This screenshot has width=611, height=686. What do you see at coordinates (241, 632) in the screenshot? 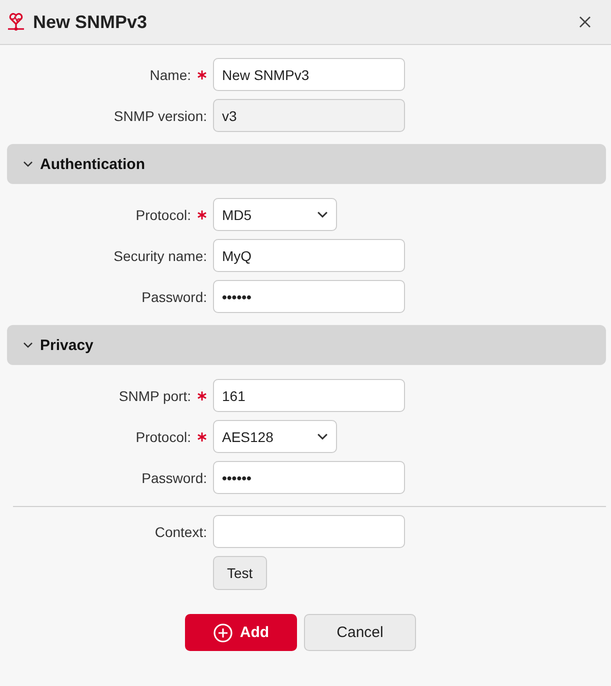
I see `add-button: Add` at bounding box center [241, 632].